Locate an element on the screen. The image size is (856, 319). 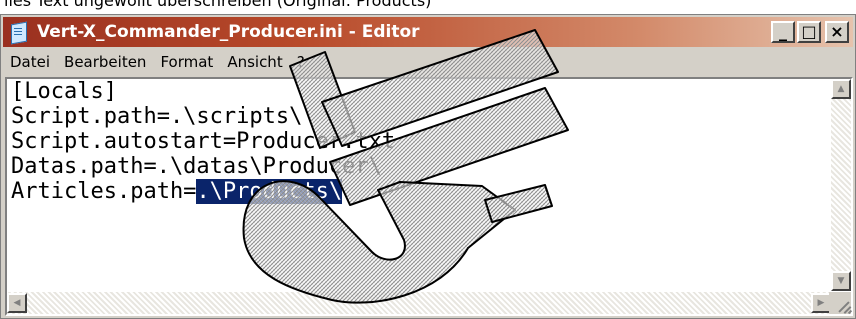
scroll-right-button: ▶ is located at coordinates (821, 303).